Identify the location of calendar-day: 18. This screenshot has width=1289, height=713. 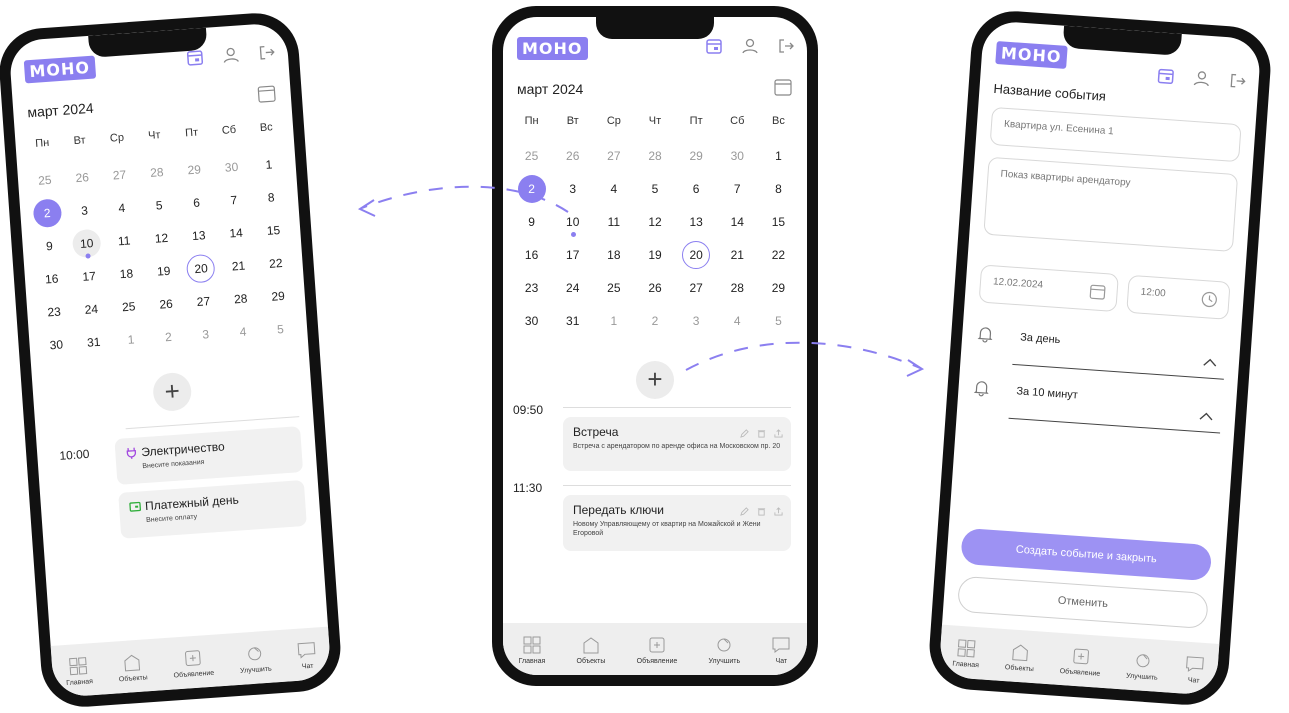
(126, 274).